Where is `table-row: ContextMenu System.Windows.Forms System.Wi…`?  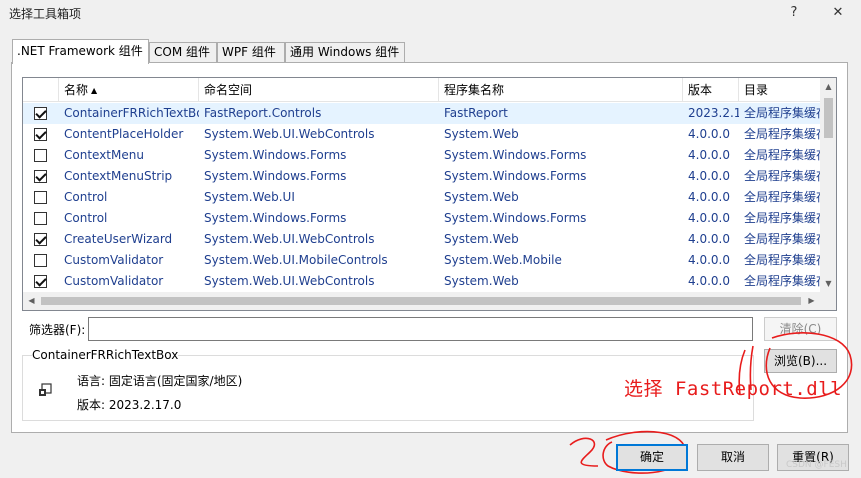
table-row: ContextMenu System.Windows.Forms System.Wi… is located at coordinates (421, 155).